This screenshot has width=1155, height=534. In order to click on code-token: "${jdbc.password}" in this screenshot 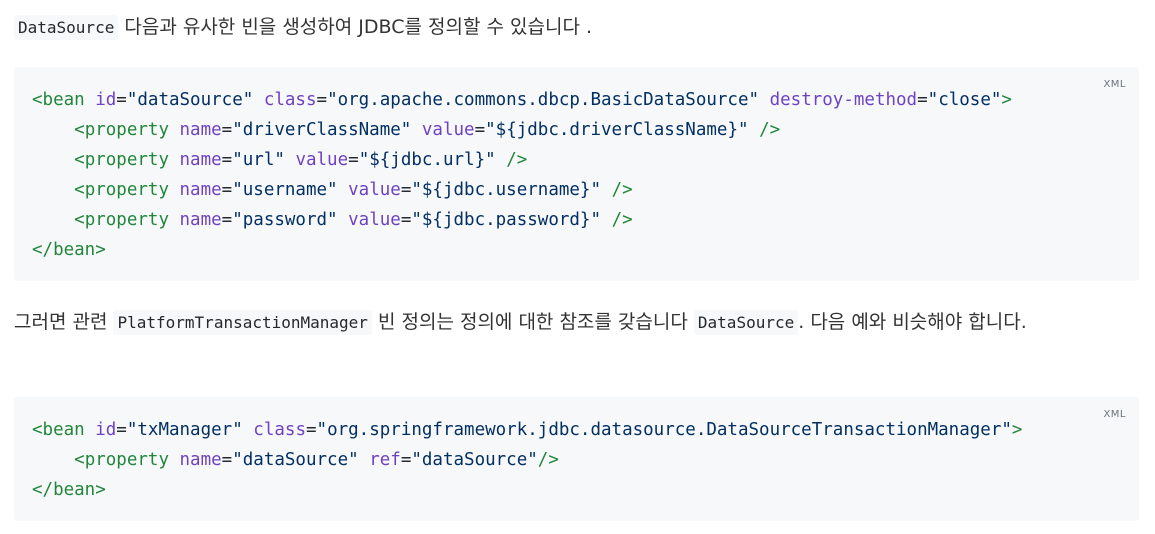, I will do `click(506, 220)`.